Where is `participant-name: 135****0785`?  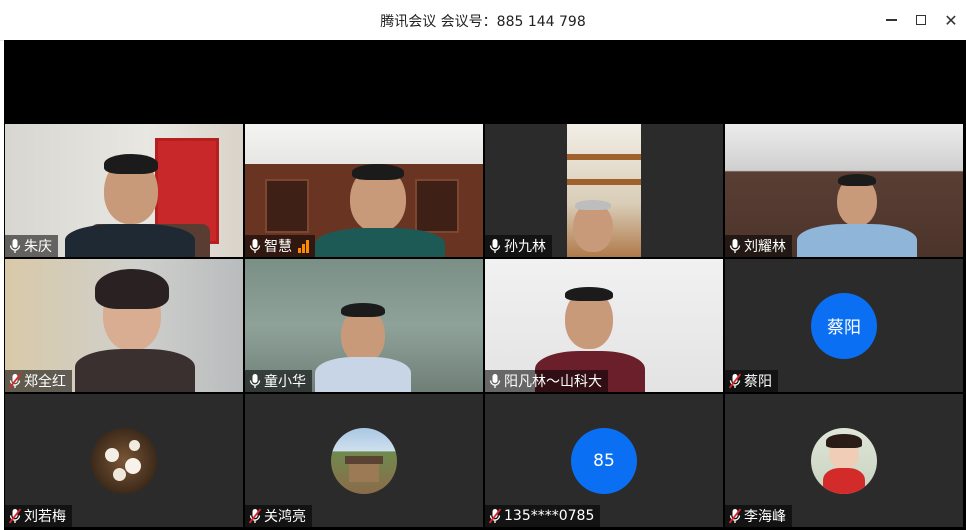 participant-name: 135****0785 is located at coordinates (549, 516).